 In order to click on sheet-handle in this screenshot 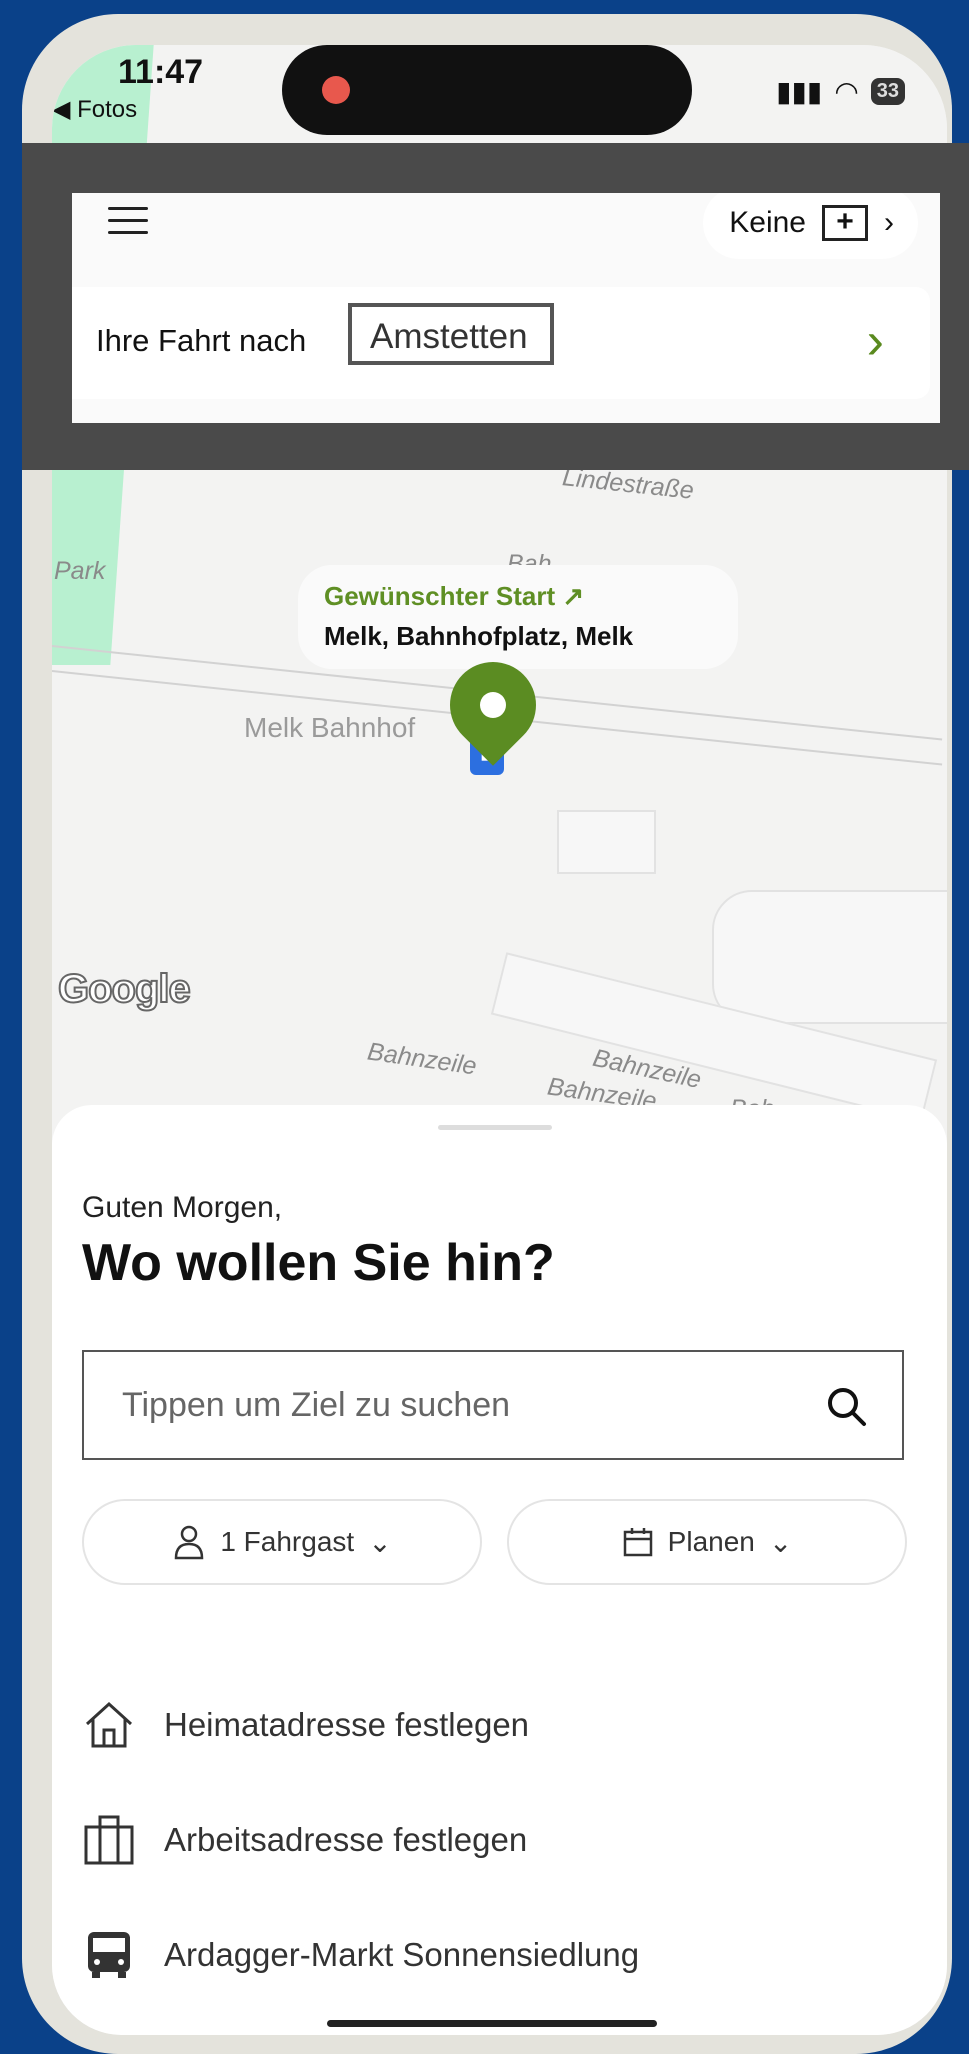, I will do `click(495, 1127)`.